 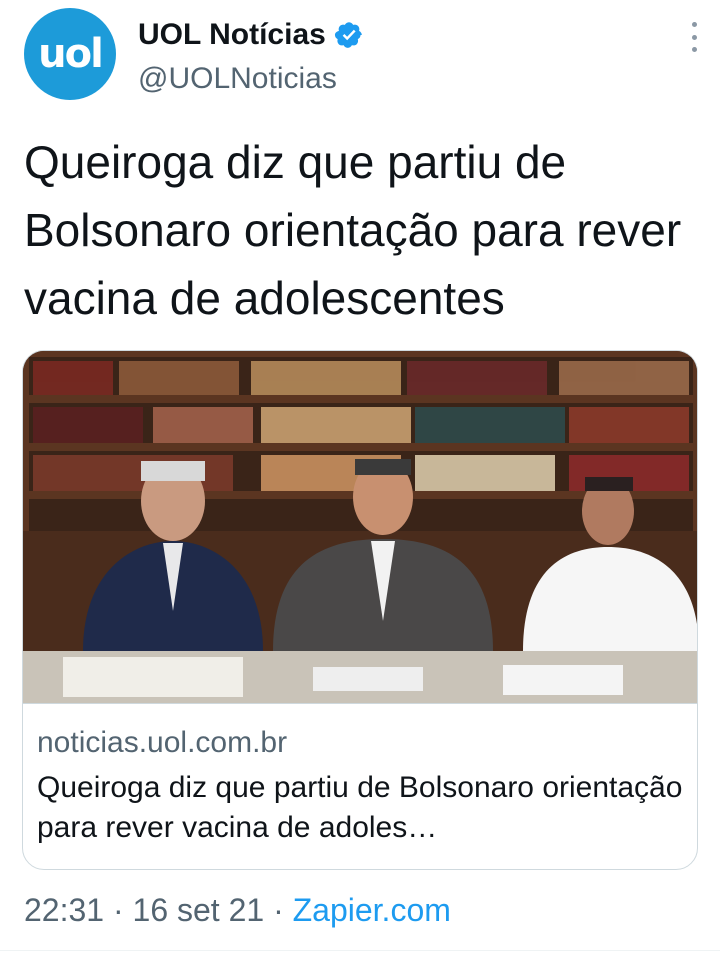 I want to click on tweet-meta: 22:31 · 16 set 21 · Zapier.com, so click(x=237, y=910).